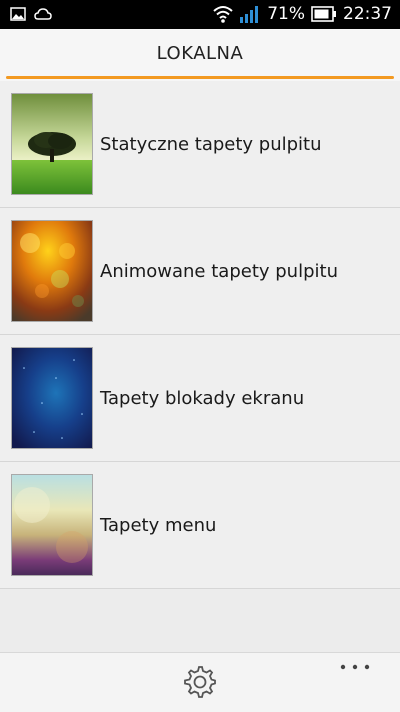 Image resolution: width=400 pixels, height=712 pixels. I want to click on battery-icon, so click(323, 14).